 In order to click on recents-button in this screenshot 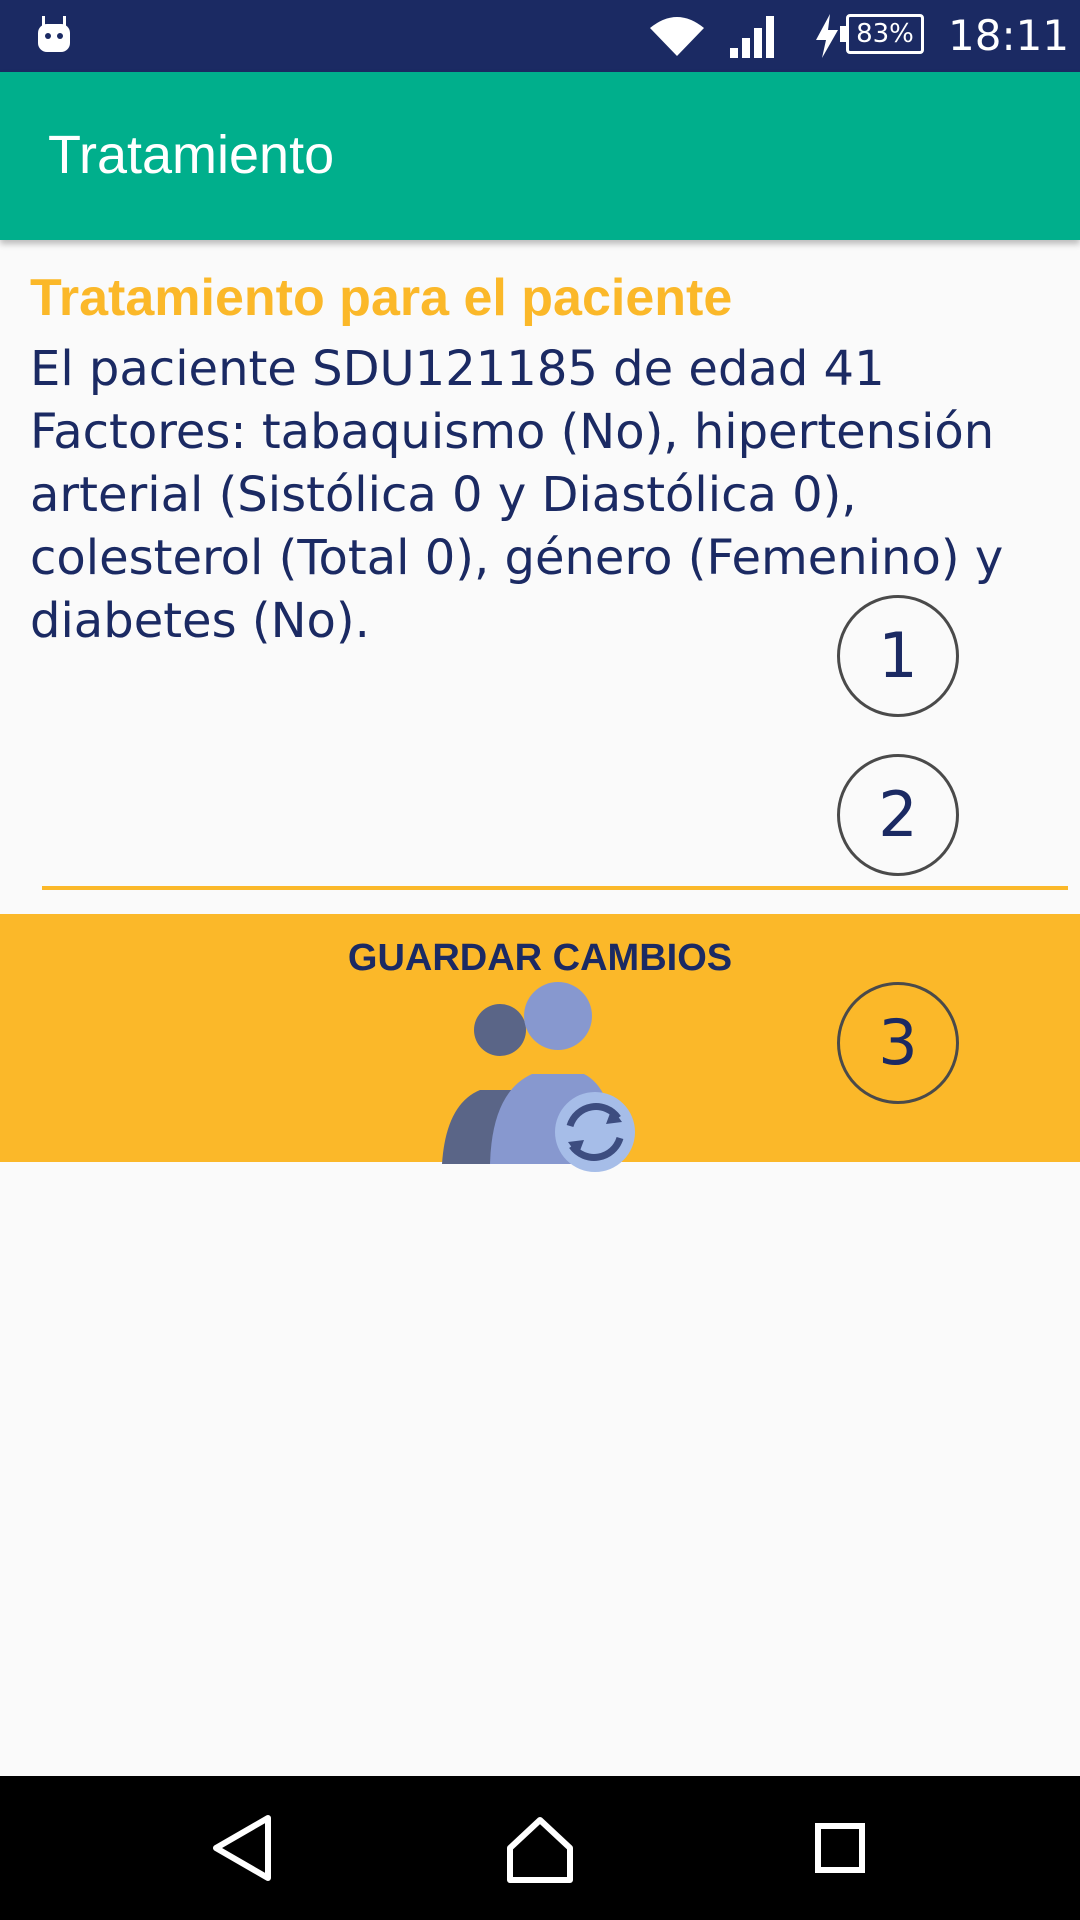, I will do `click(840, 1848)`.